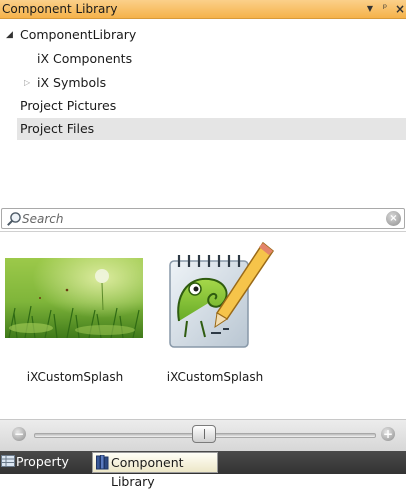 This screenshot has height=495, width=406. What do you see at coordinates (203, 83) in the screenshot?
I see `tree-item-ix-symbols: ▷ iX Symbols` at bounding box center [203, 83].